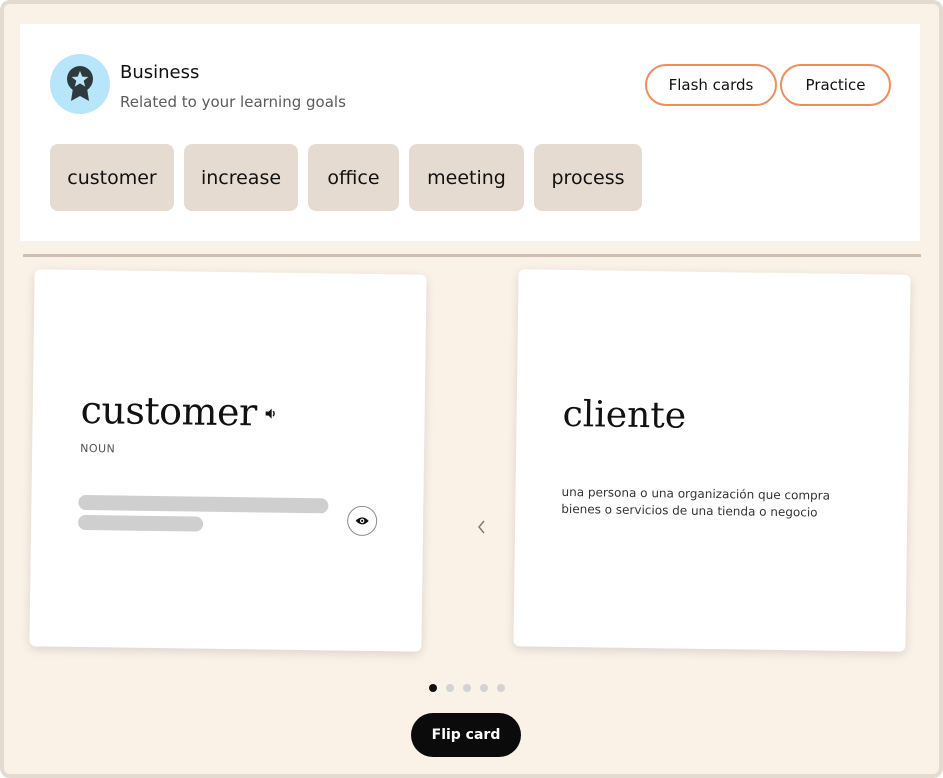  I want to click on practice-button: Practice, so click(835, 85).